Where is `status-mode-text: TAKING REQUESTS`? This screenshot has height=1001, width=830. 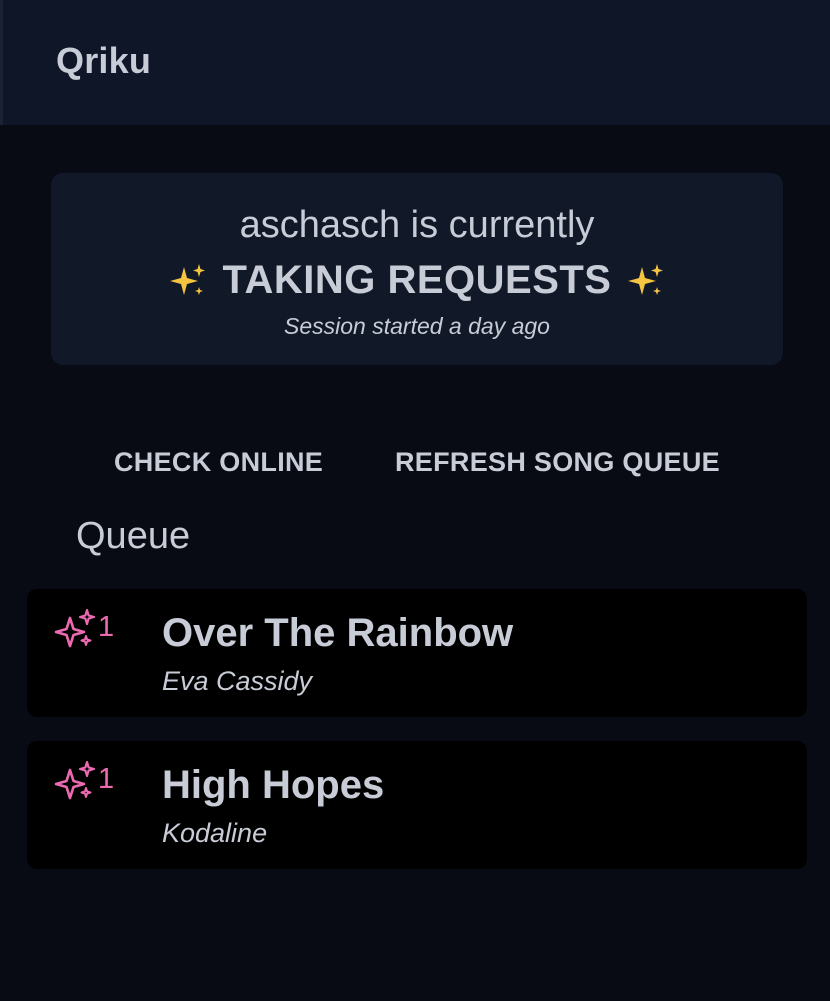
status-mode-text: TAKING REQUESTS is located at coordinates (417, 280).